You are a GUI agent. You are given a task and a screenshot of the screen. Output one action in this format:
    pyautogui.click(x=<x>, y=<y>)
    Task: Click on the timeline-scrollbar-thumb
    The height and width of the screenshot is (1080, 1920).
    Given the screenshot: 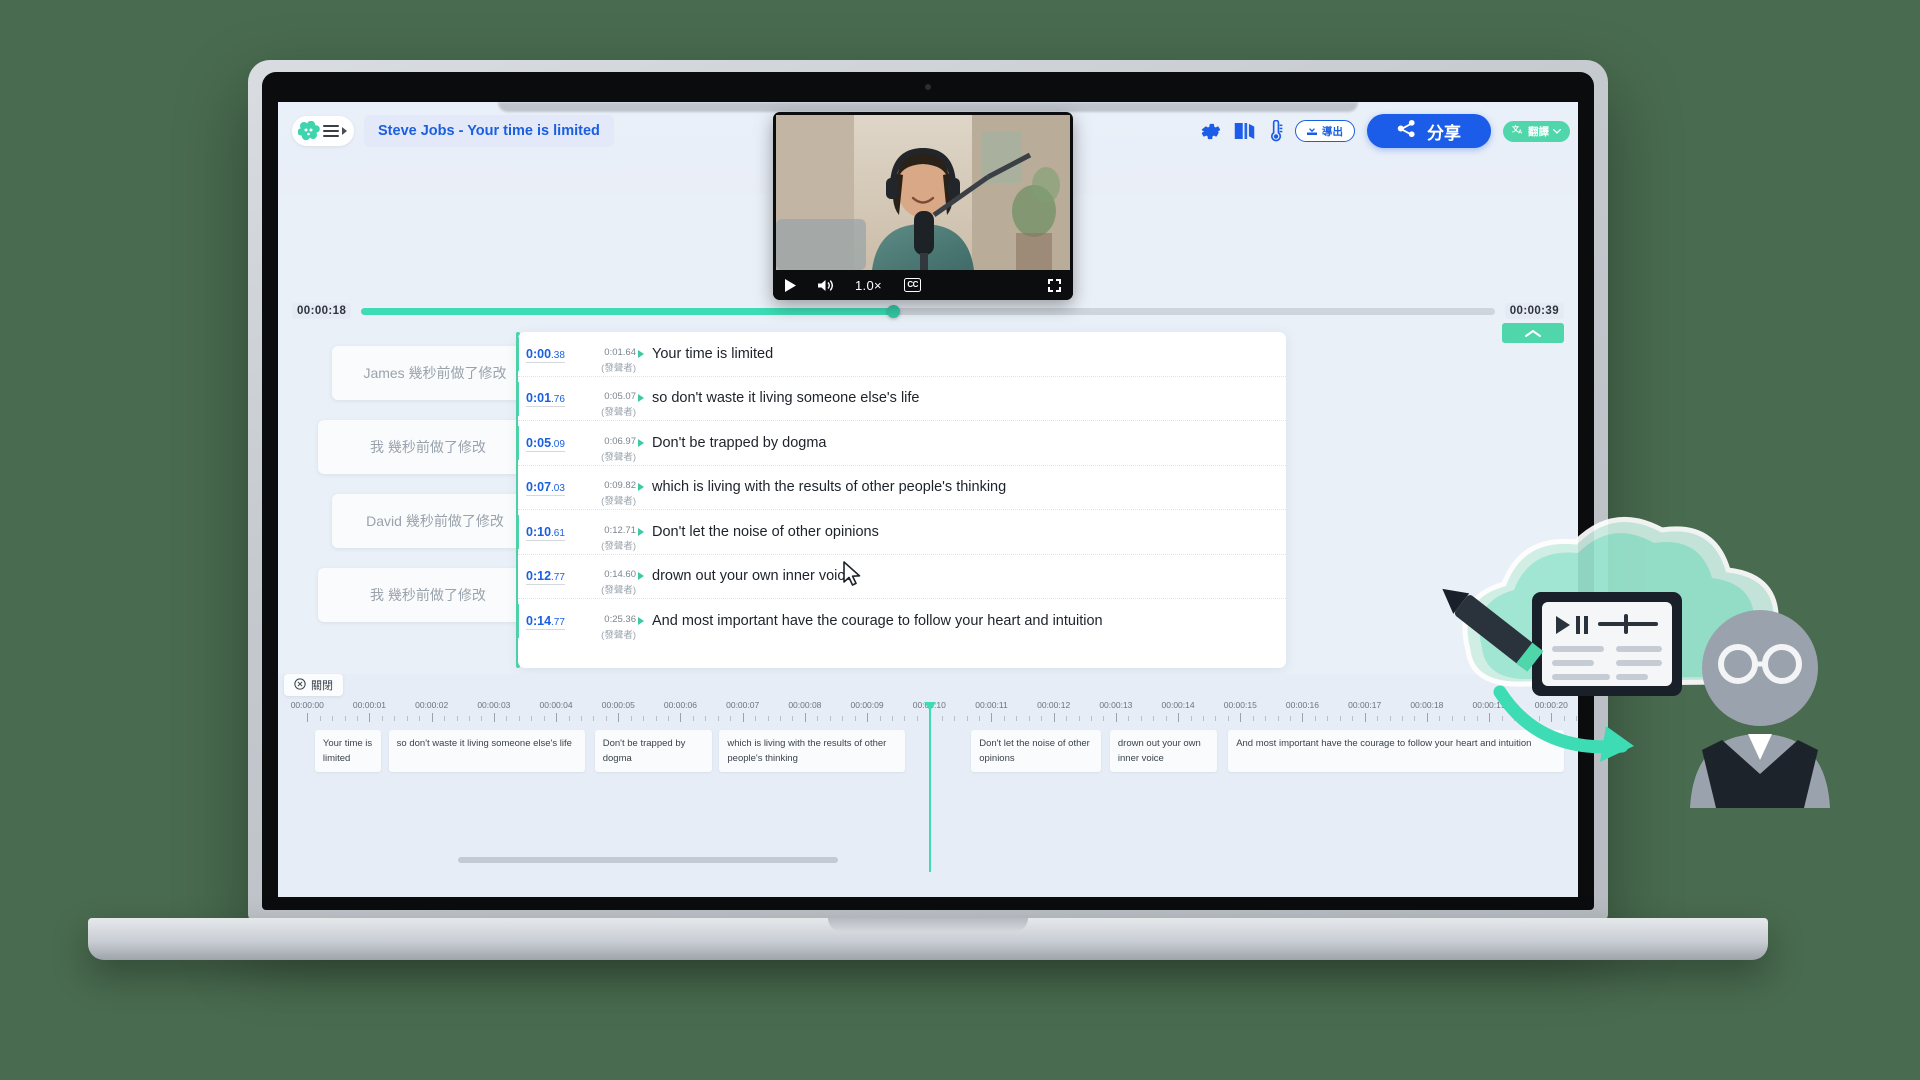 What is the action you would take?
    pyautogui.click(x=648, y=860)
    